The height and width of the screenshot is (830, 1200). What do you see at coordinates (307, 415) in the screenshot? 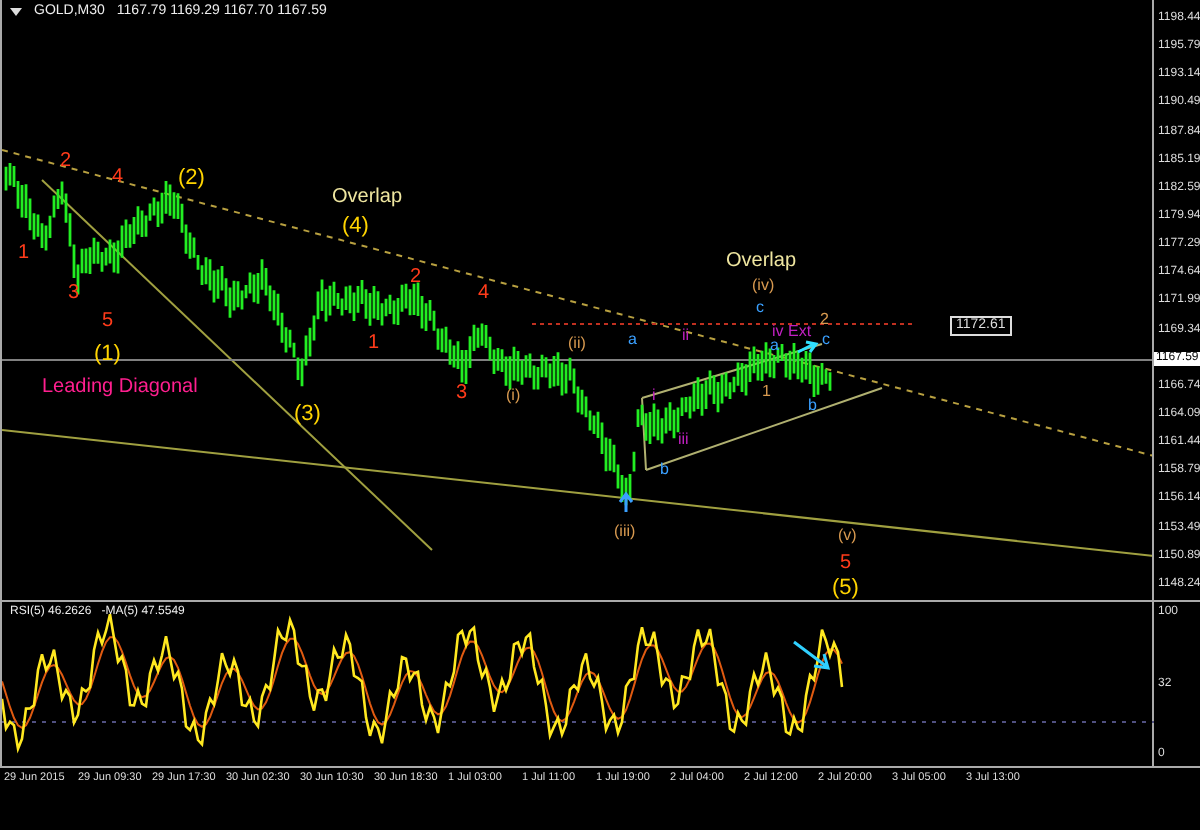
I see `wave-label: (3)` at bounding box center [307, 415].